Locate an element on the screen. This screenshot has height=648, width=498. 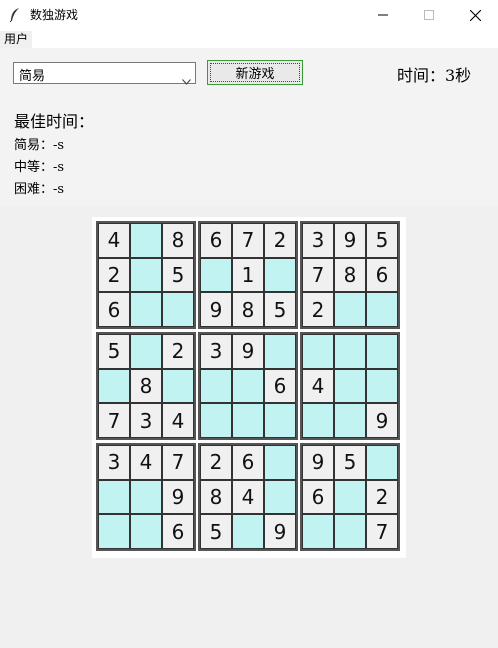
new-game-button: 新游戏 is located at coordinates (255, 72).